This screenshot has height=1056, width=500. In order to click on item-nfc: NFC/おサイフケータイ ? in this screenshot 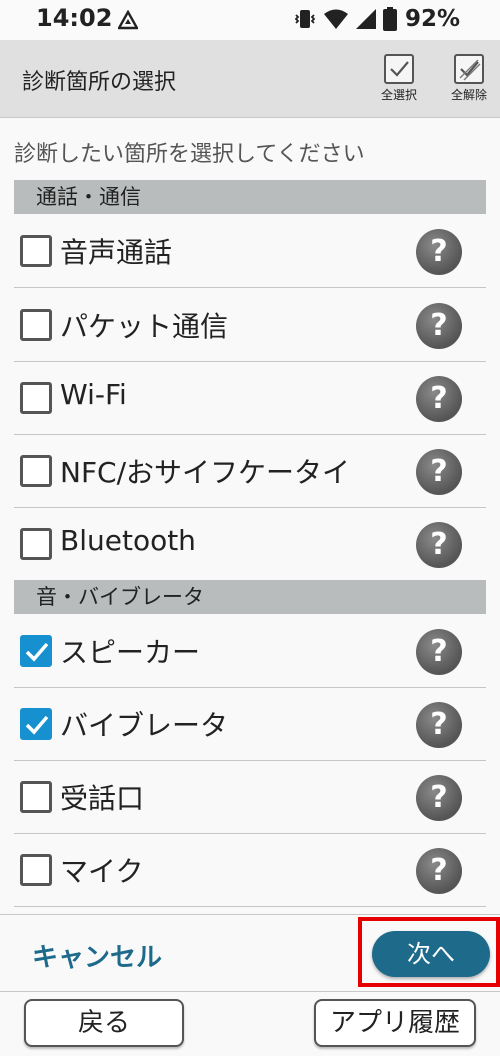, I will do `click(250, 471)`.